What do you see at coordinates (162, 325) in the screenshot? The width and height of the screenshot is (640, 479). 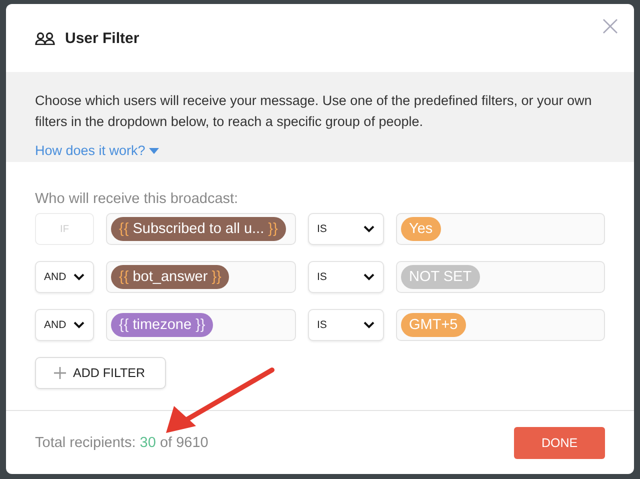 I see `variable-tag: {{ timezone }}` at bounding box center [162, 325].